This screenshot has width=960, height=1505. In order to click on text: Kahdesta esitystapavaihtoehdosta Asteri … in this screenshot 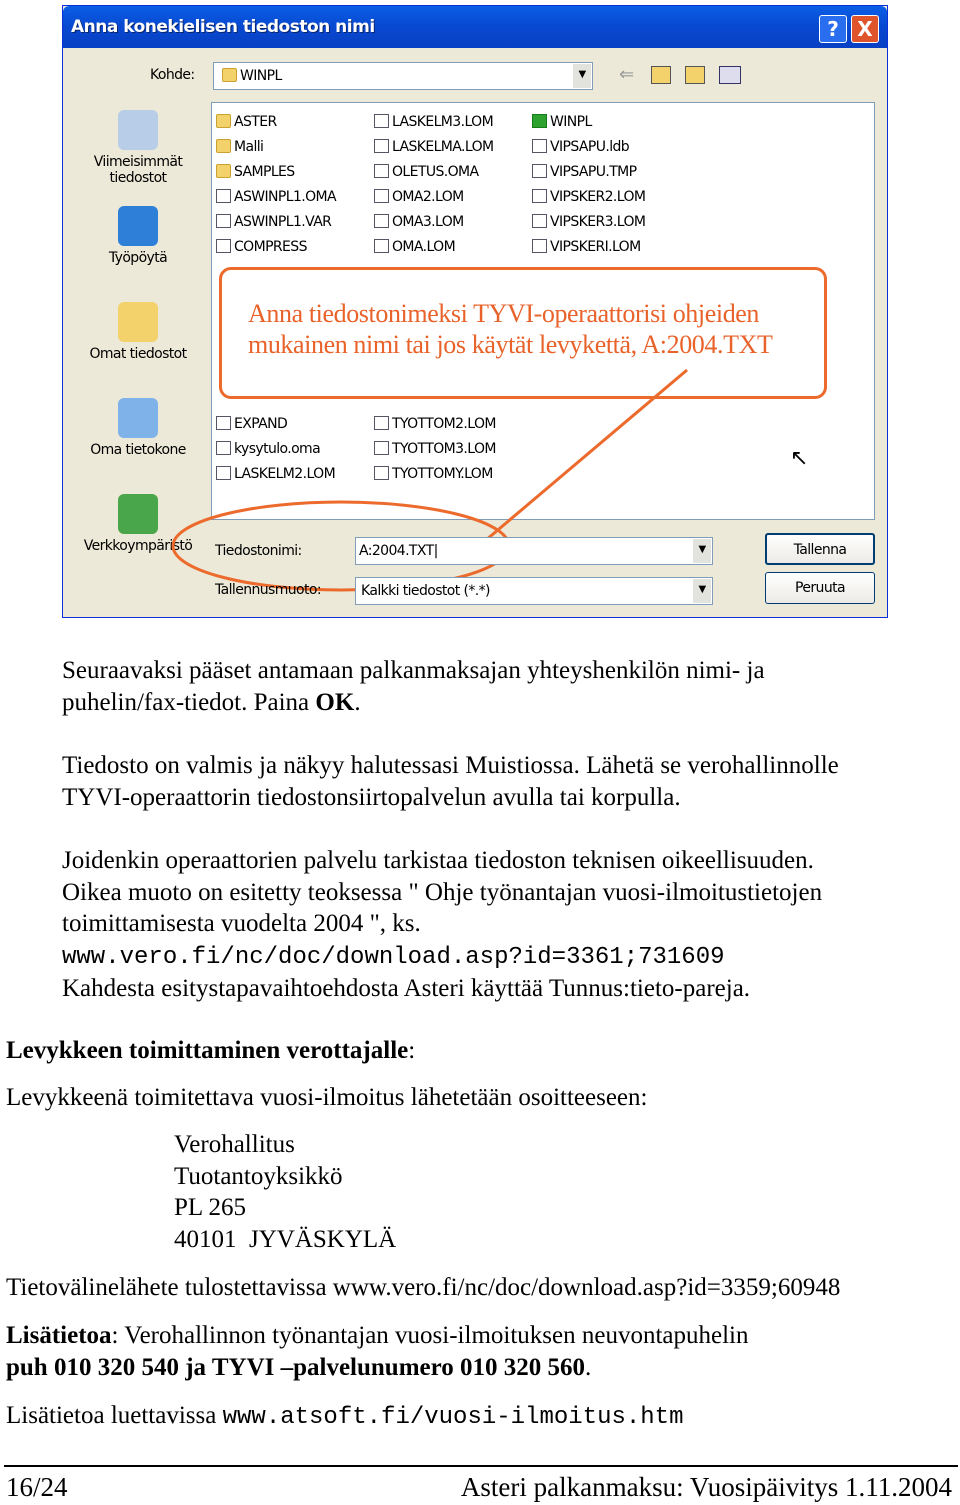, I will do `click(406, 988)`.